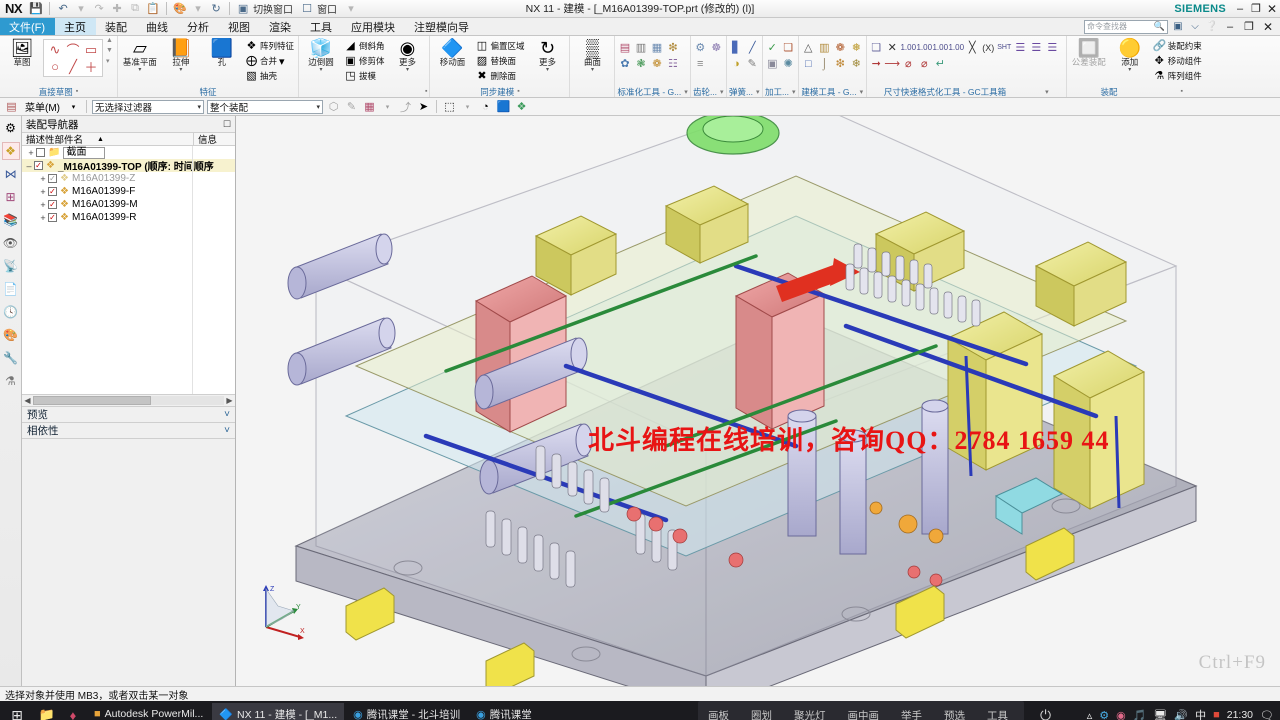  What do you see at coordinates (876, 63) in the screenshot?
I see `dim-chamfer-icon: ➞` at bounding box center [876, 63].